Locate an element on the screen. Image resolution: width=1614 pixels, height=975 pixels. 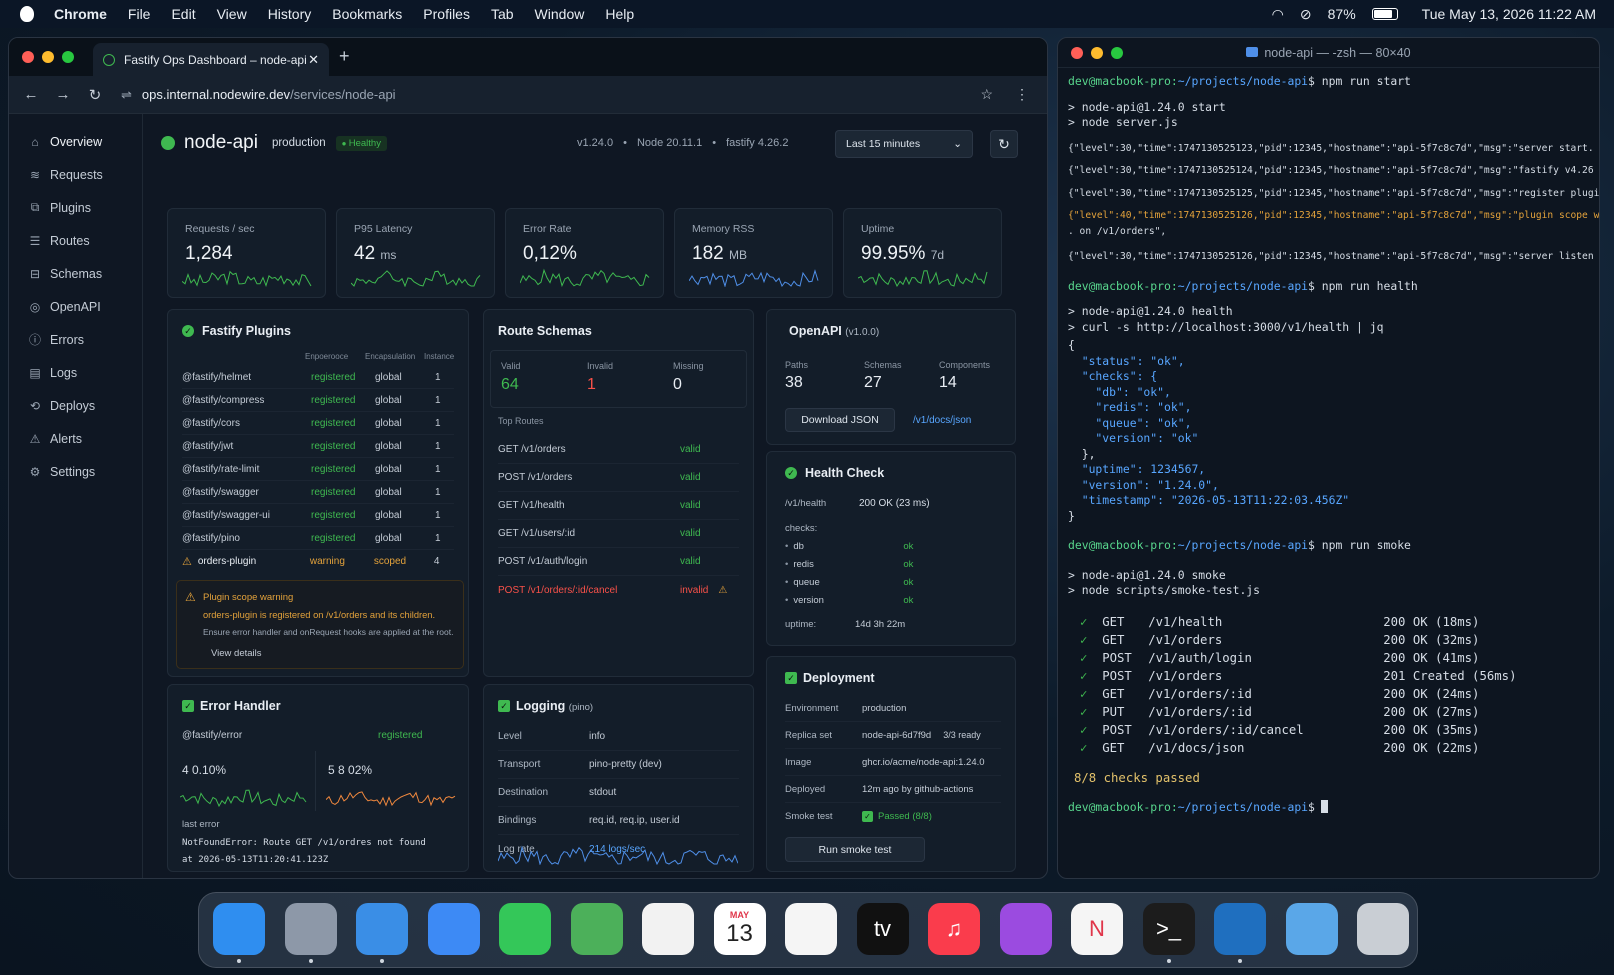
minimize-window-button is located at coordinates (48, 57).